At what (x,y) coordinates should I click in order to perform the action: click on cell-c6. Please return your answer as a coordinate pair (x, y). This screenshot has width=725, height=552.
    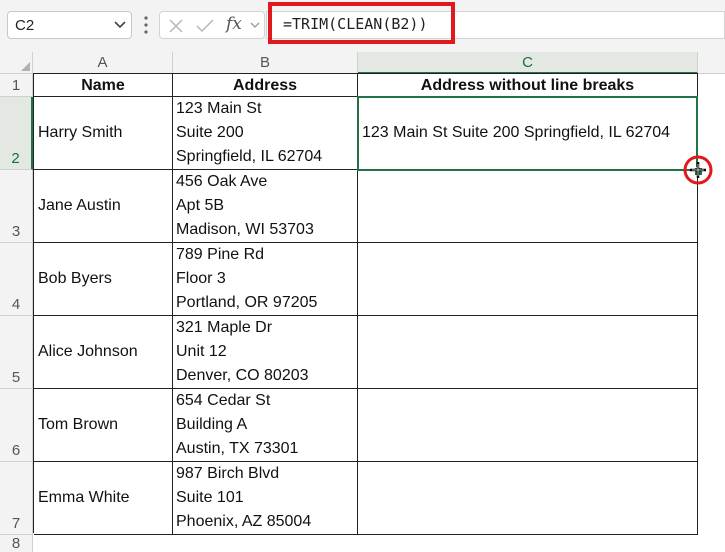
    Looking at the image, I should click on (528, 425).